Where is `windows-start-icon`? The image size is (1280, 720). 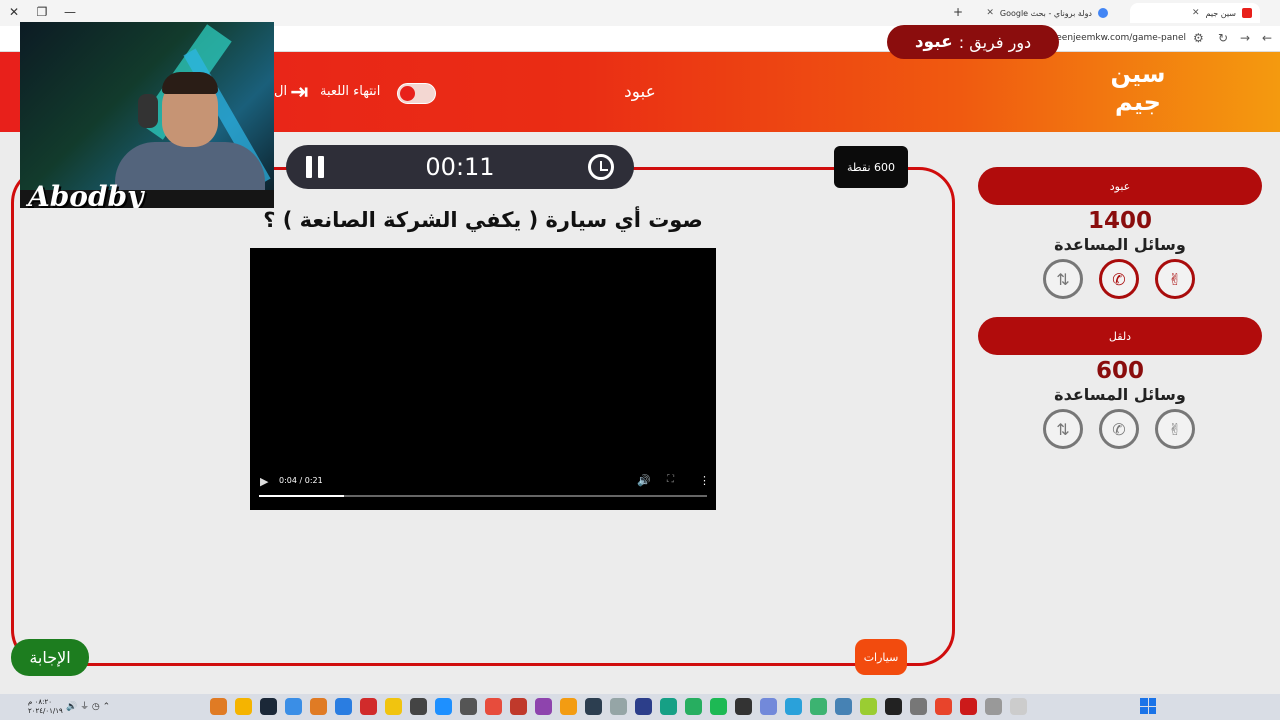 windows-start-icon is located at coordinates (1148, 706).